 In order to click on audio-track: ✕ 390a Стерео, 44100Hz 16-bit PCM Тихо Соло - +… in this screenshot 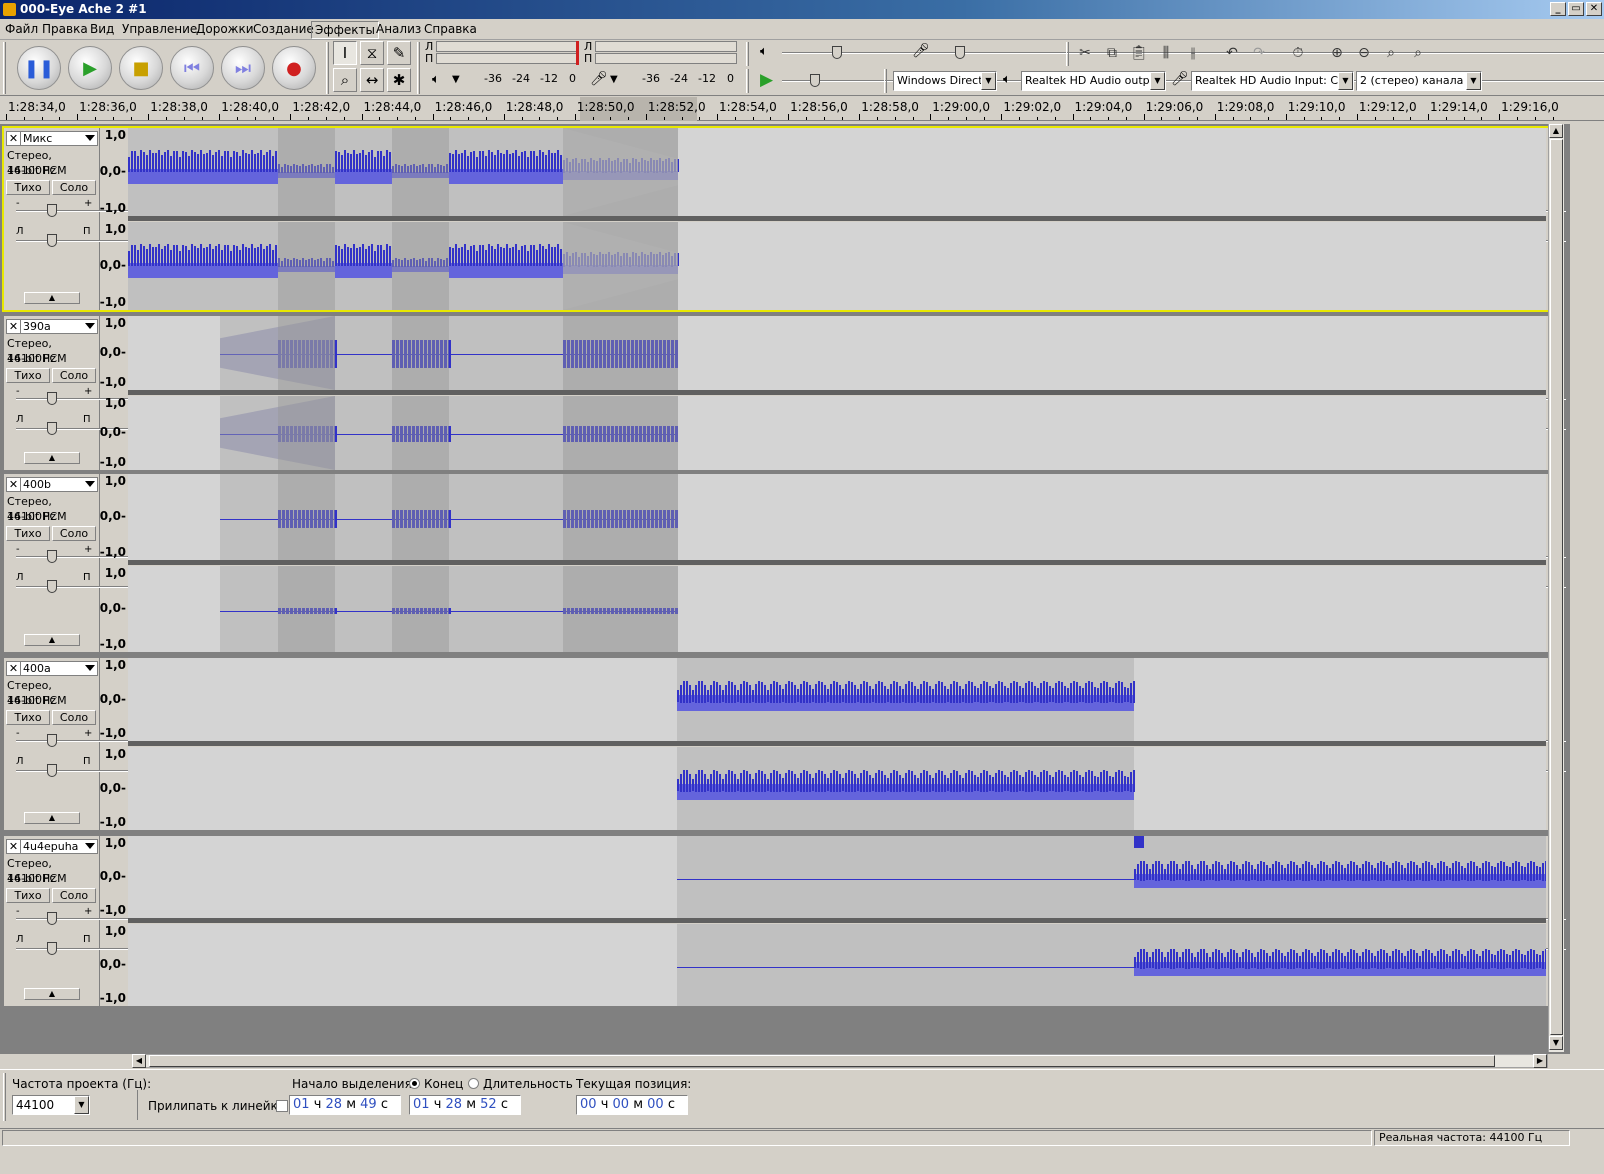, I will do `click(785, 393)`.